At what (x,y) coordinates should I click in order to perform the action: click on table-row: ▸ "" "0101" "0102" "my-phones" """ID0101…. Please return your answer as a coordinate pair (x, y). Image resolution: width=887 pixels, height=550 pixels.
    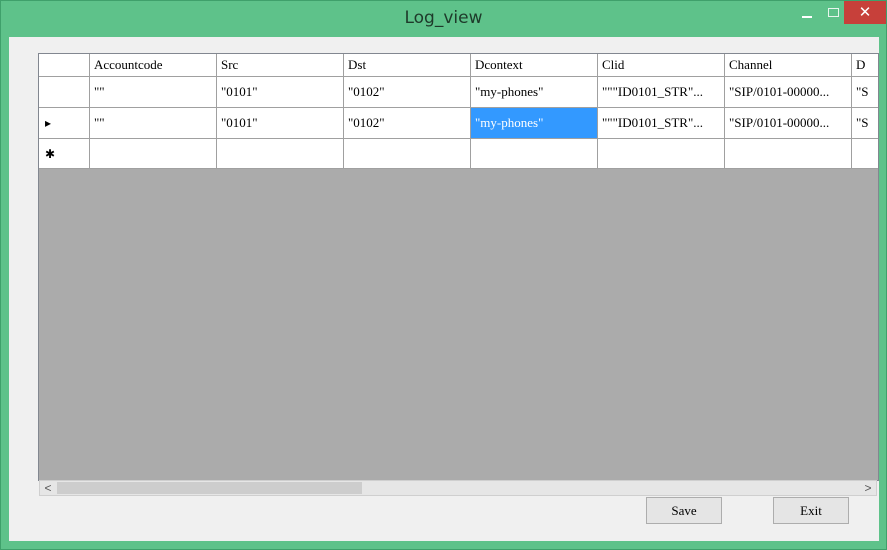
    Looking at the image, I should click on (458, 123).